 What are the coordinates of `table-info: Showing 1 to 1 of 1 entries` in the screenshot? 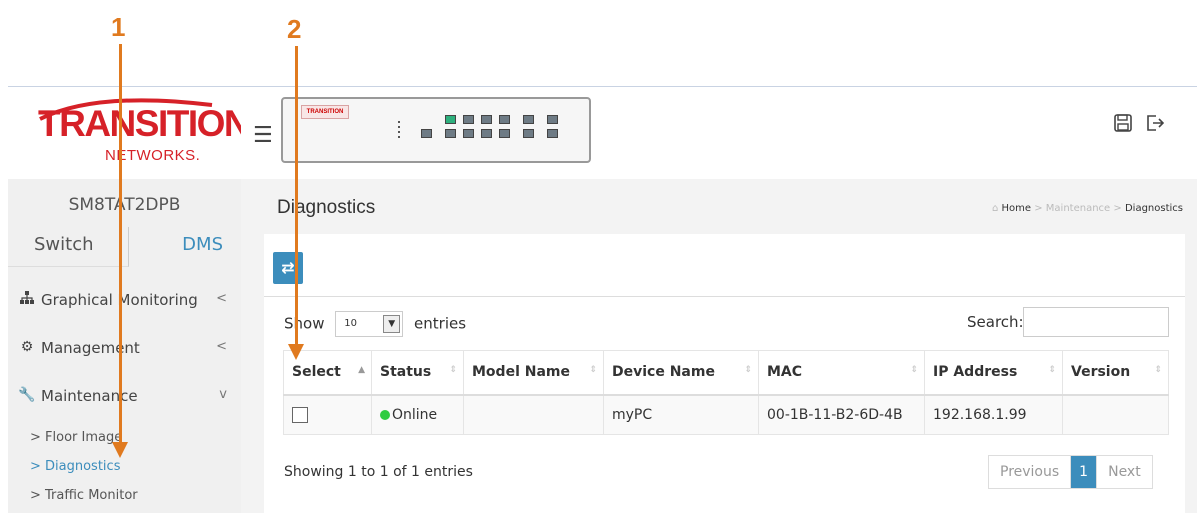 It's located at (378, 472).